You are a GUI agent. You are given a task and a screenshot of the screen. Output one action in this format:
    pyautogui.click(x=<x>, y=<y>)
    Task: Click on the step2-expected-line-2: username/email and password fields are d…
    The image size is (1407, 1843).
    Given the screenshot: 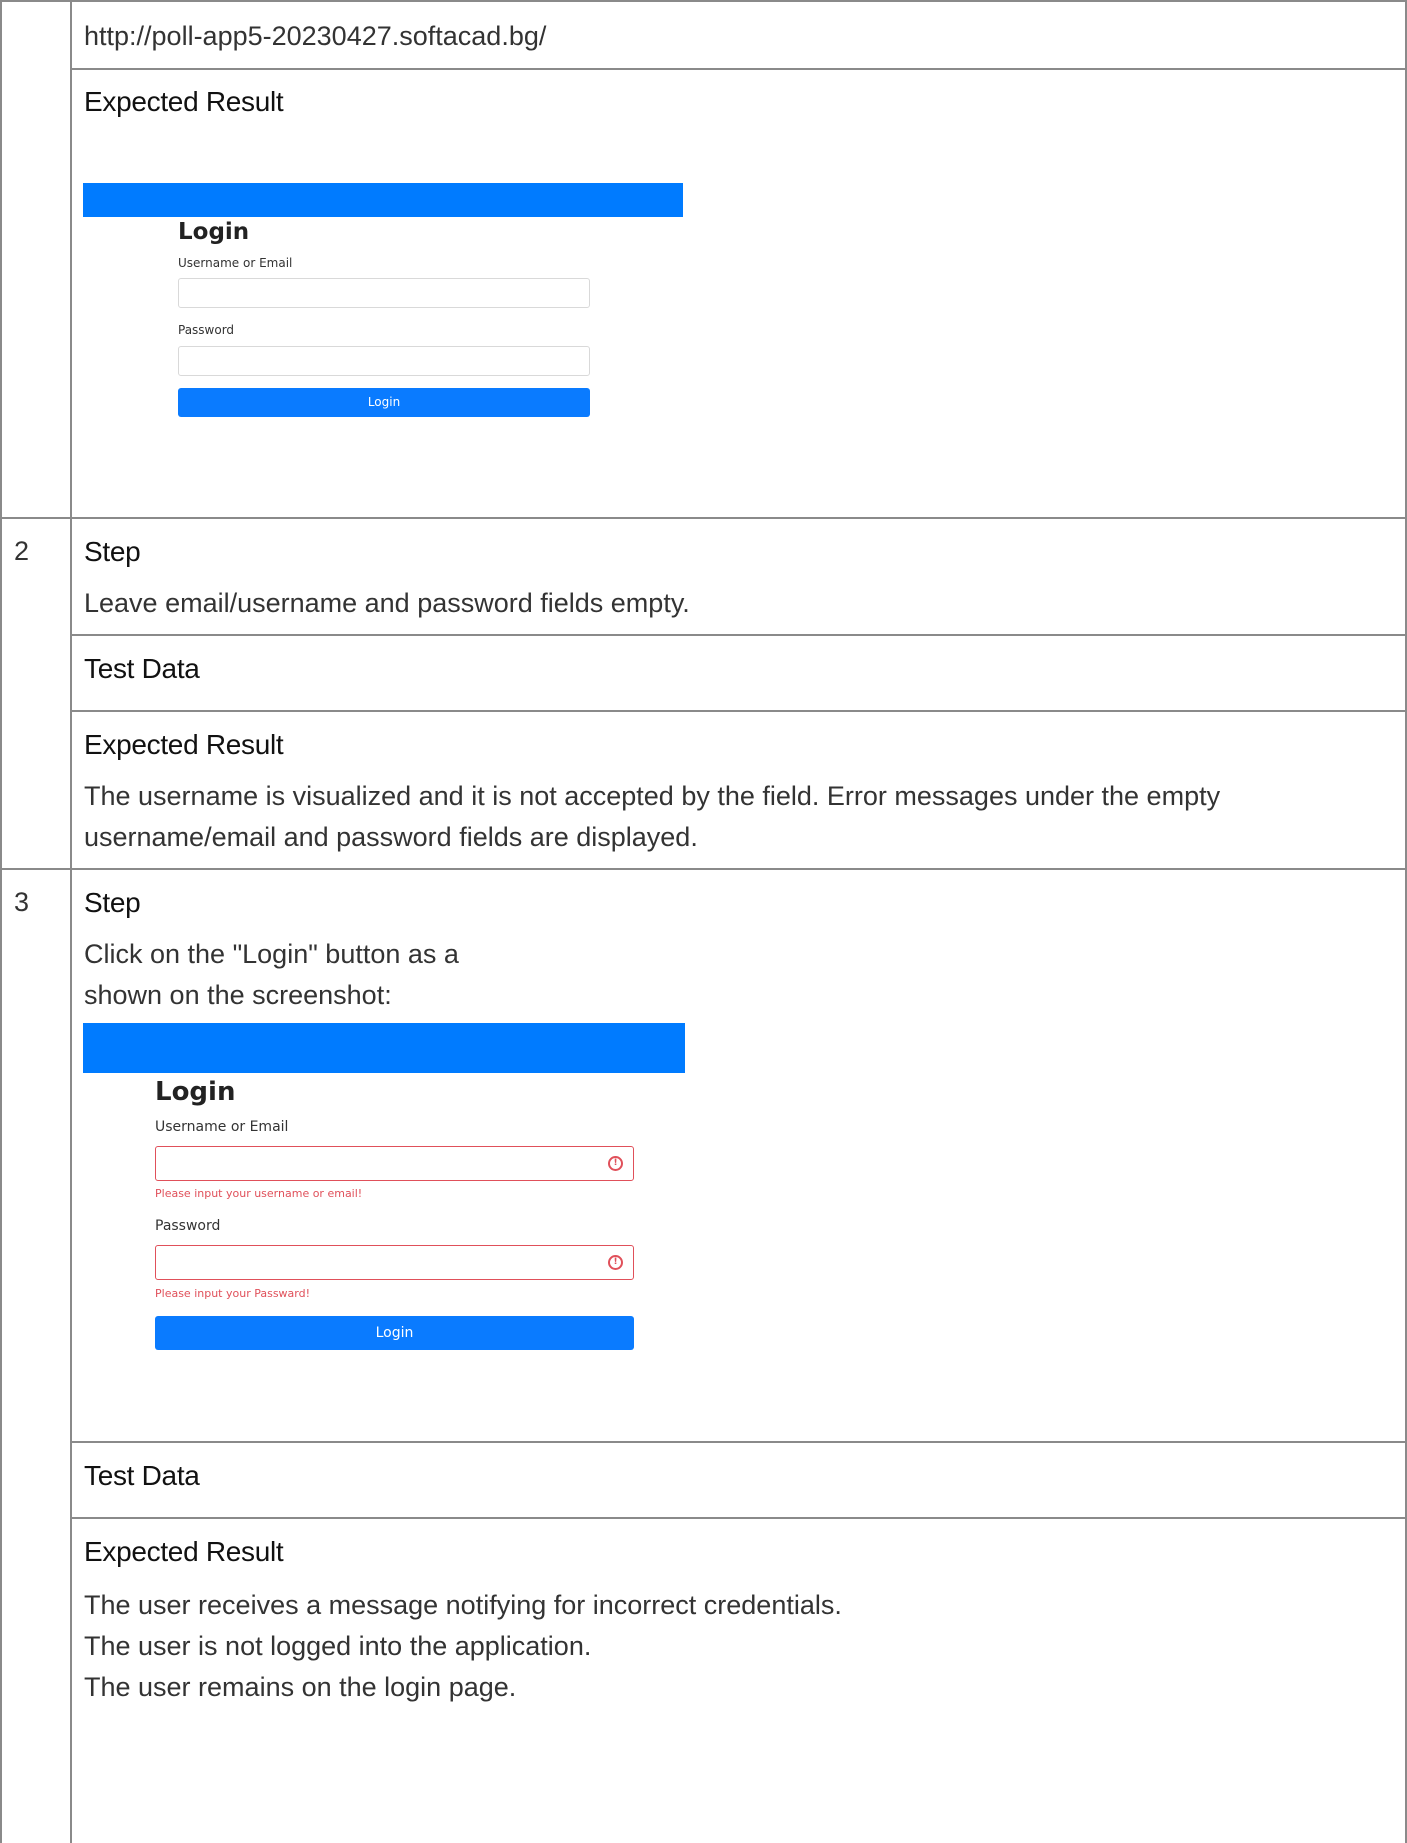 What is the action you would take?
    pyautogui.click(x=391, y=837)
    